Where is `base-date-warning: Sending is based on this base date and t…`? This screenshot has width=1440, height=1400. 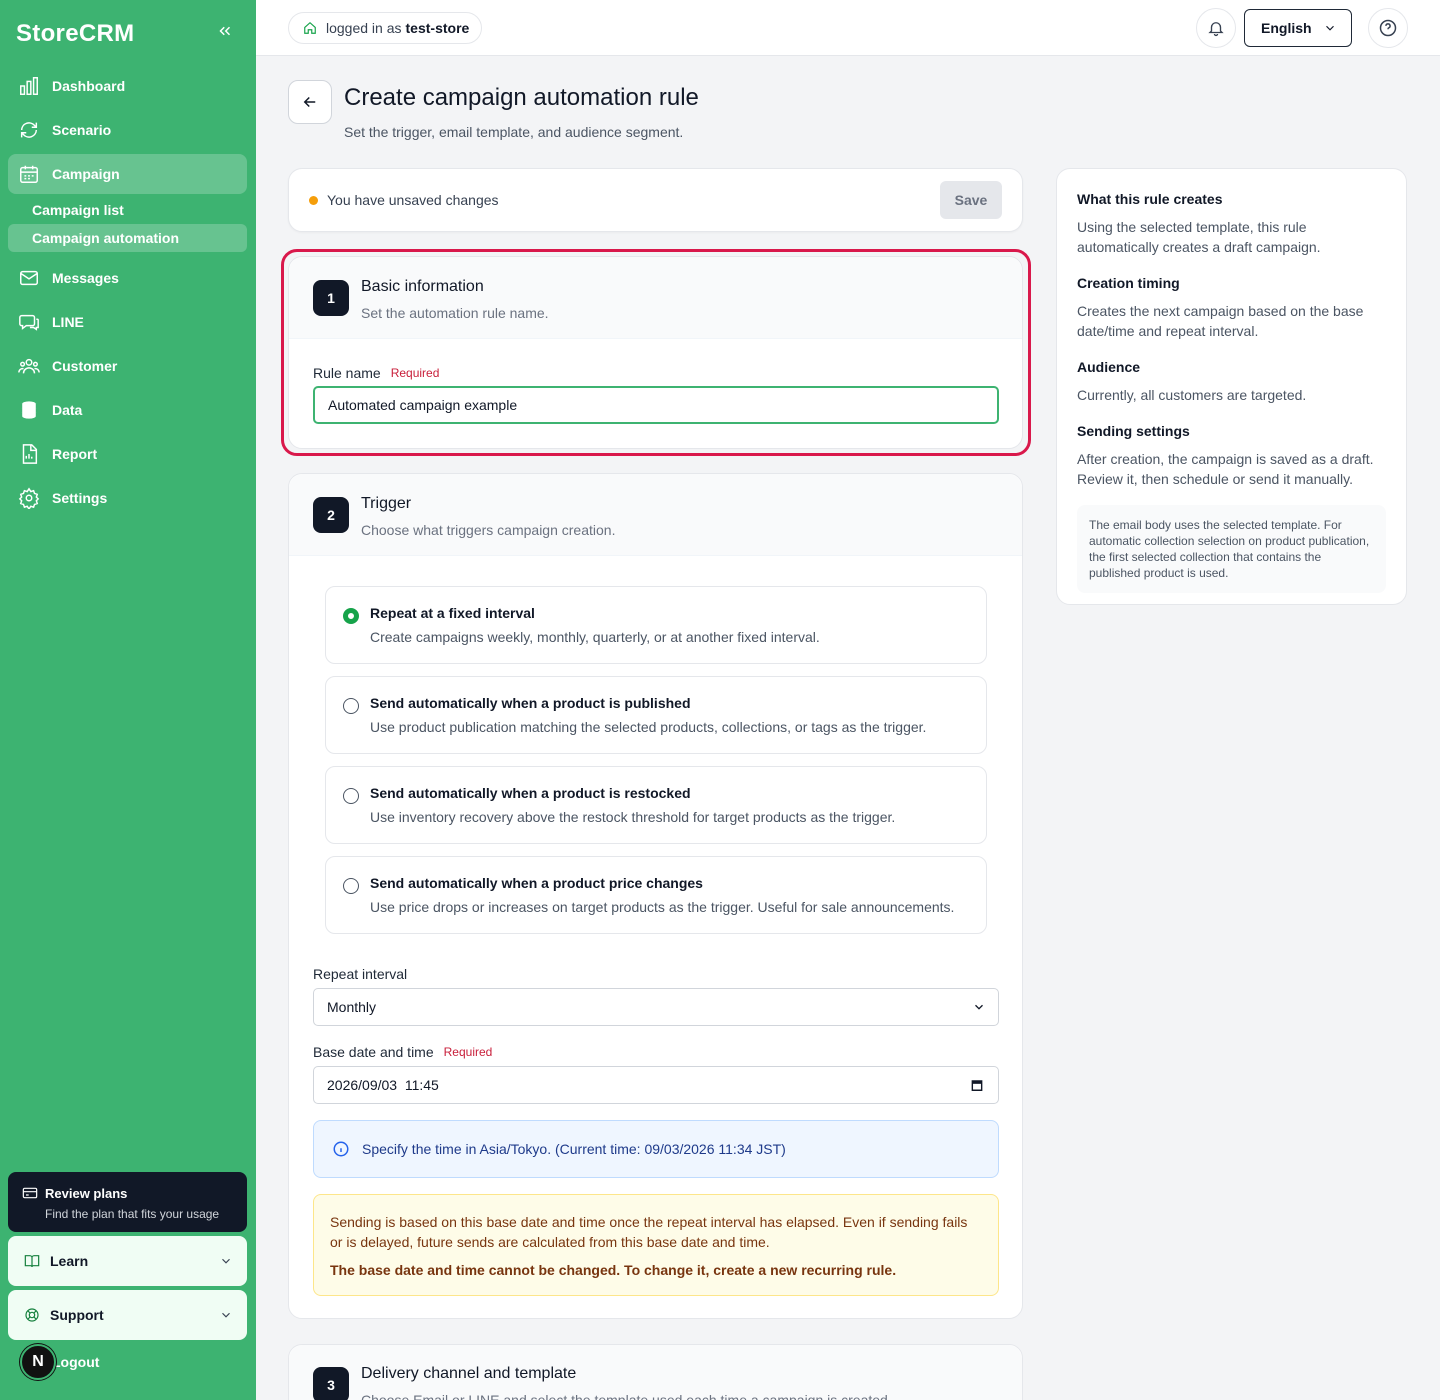
base-date-warning: Sending is based on this base date and t… is located at coordinates (656, 1245).